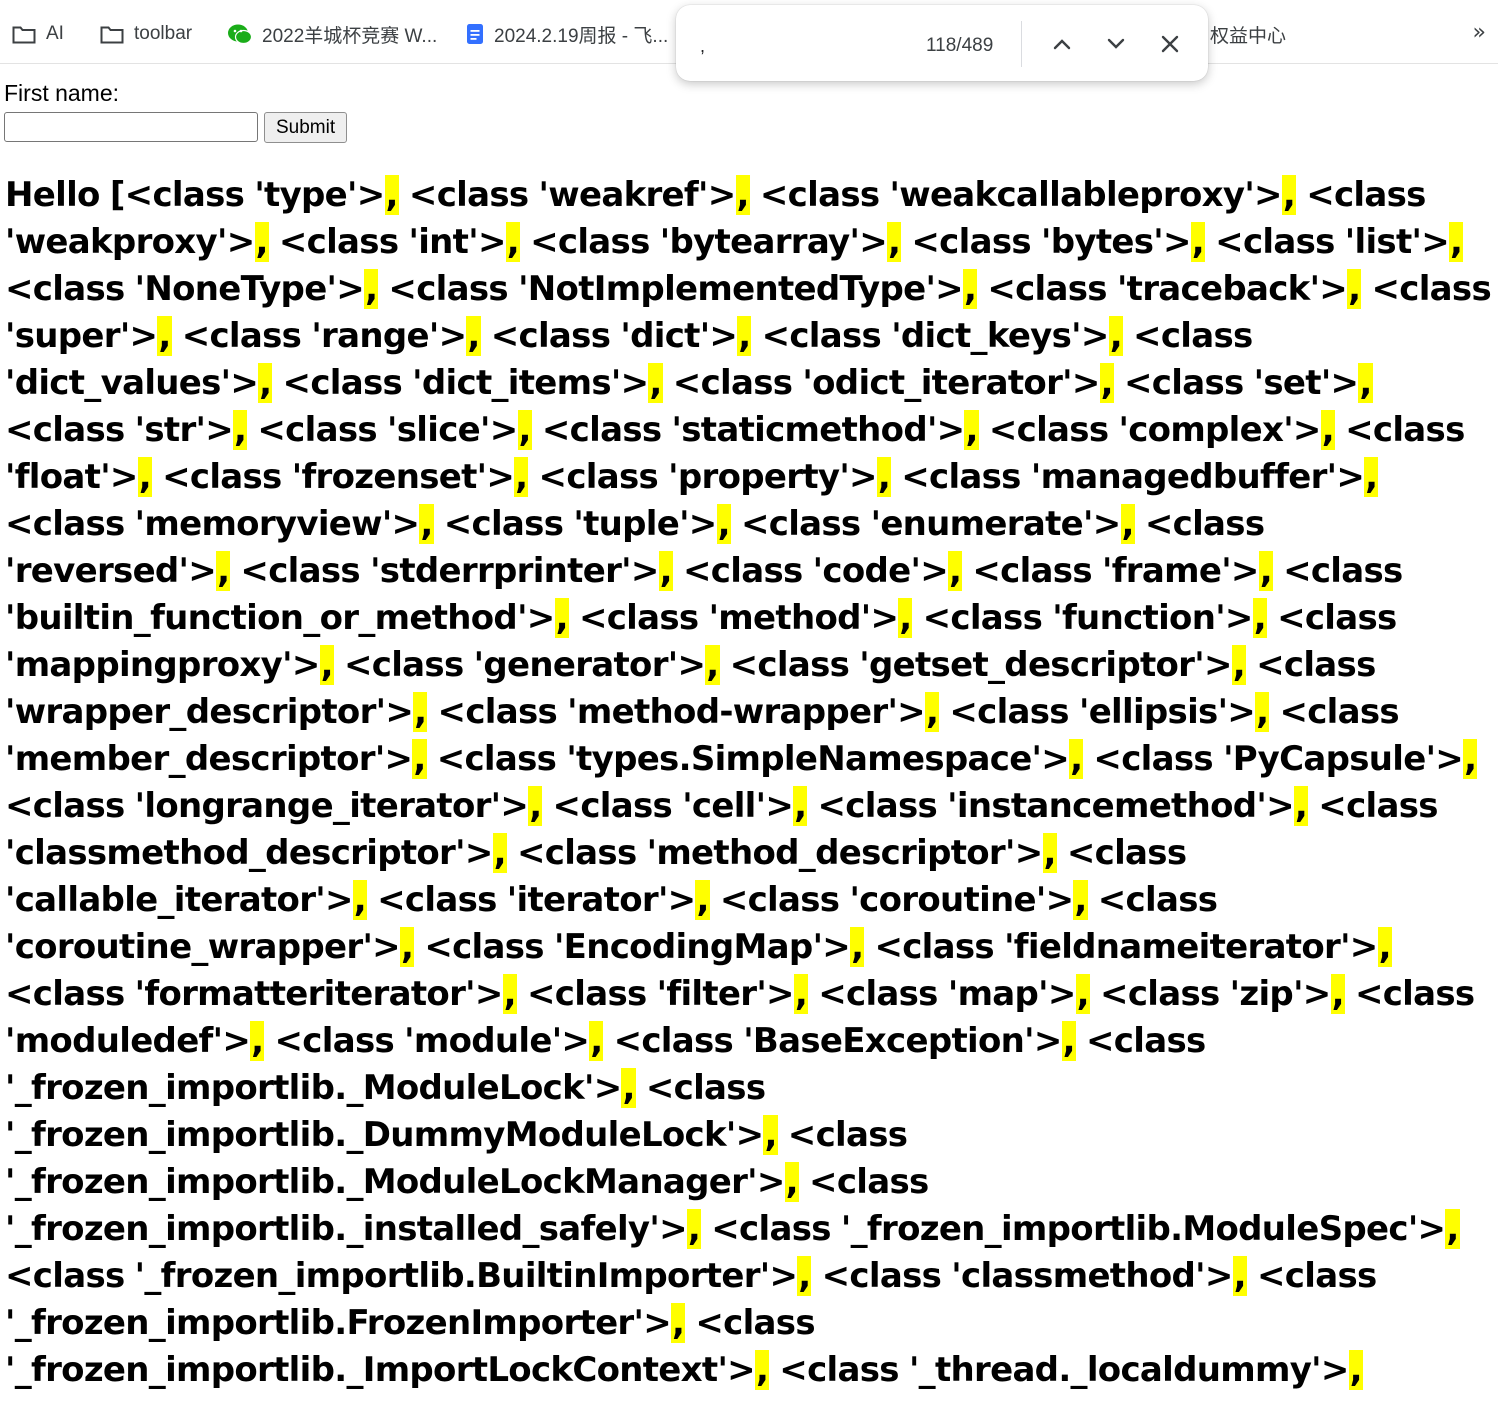  What do you see at coordinates (1241, 383) in the screenshot?
I see `class-item: <class 'set'>` at bounding box center [1241, 383].